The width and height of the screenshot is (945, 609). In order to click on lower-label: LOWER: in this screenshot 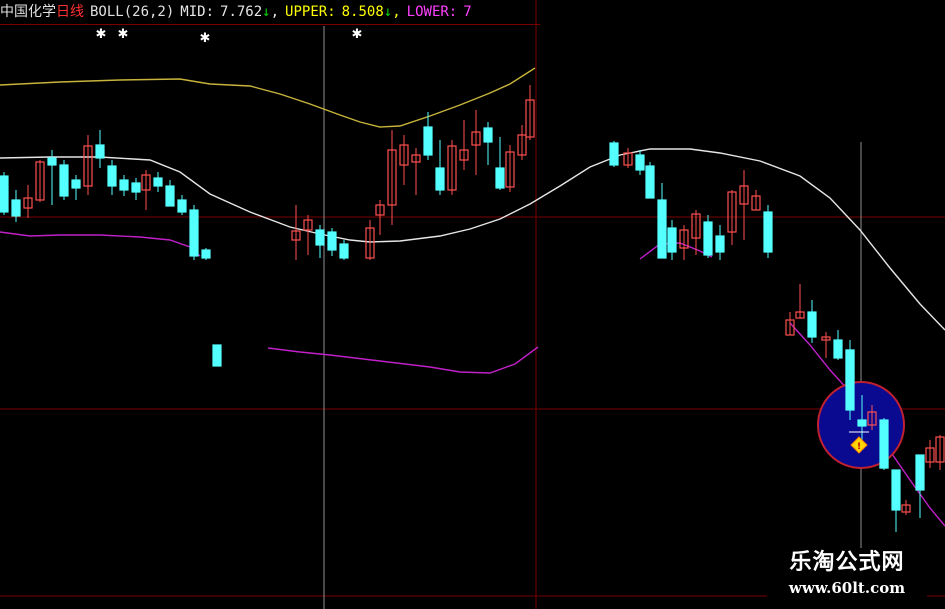, I will do `click(432, 12)`.